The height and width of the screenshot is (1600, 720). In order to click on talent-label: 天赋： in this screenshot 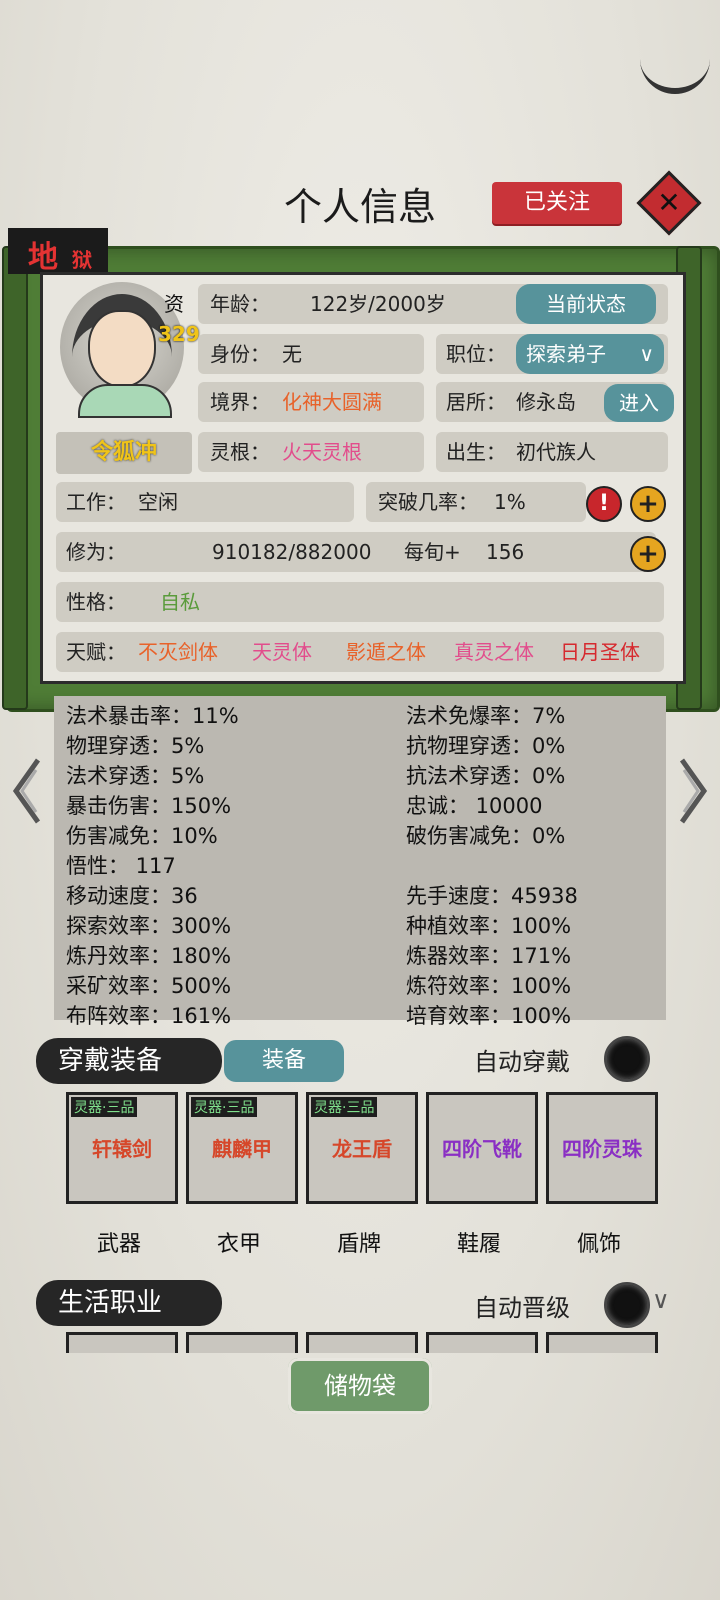, I will do `click(96, 652)`.